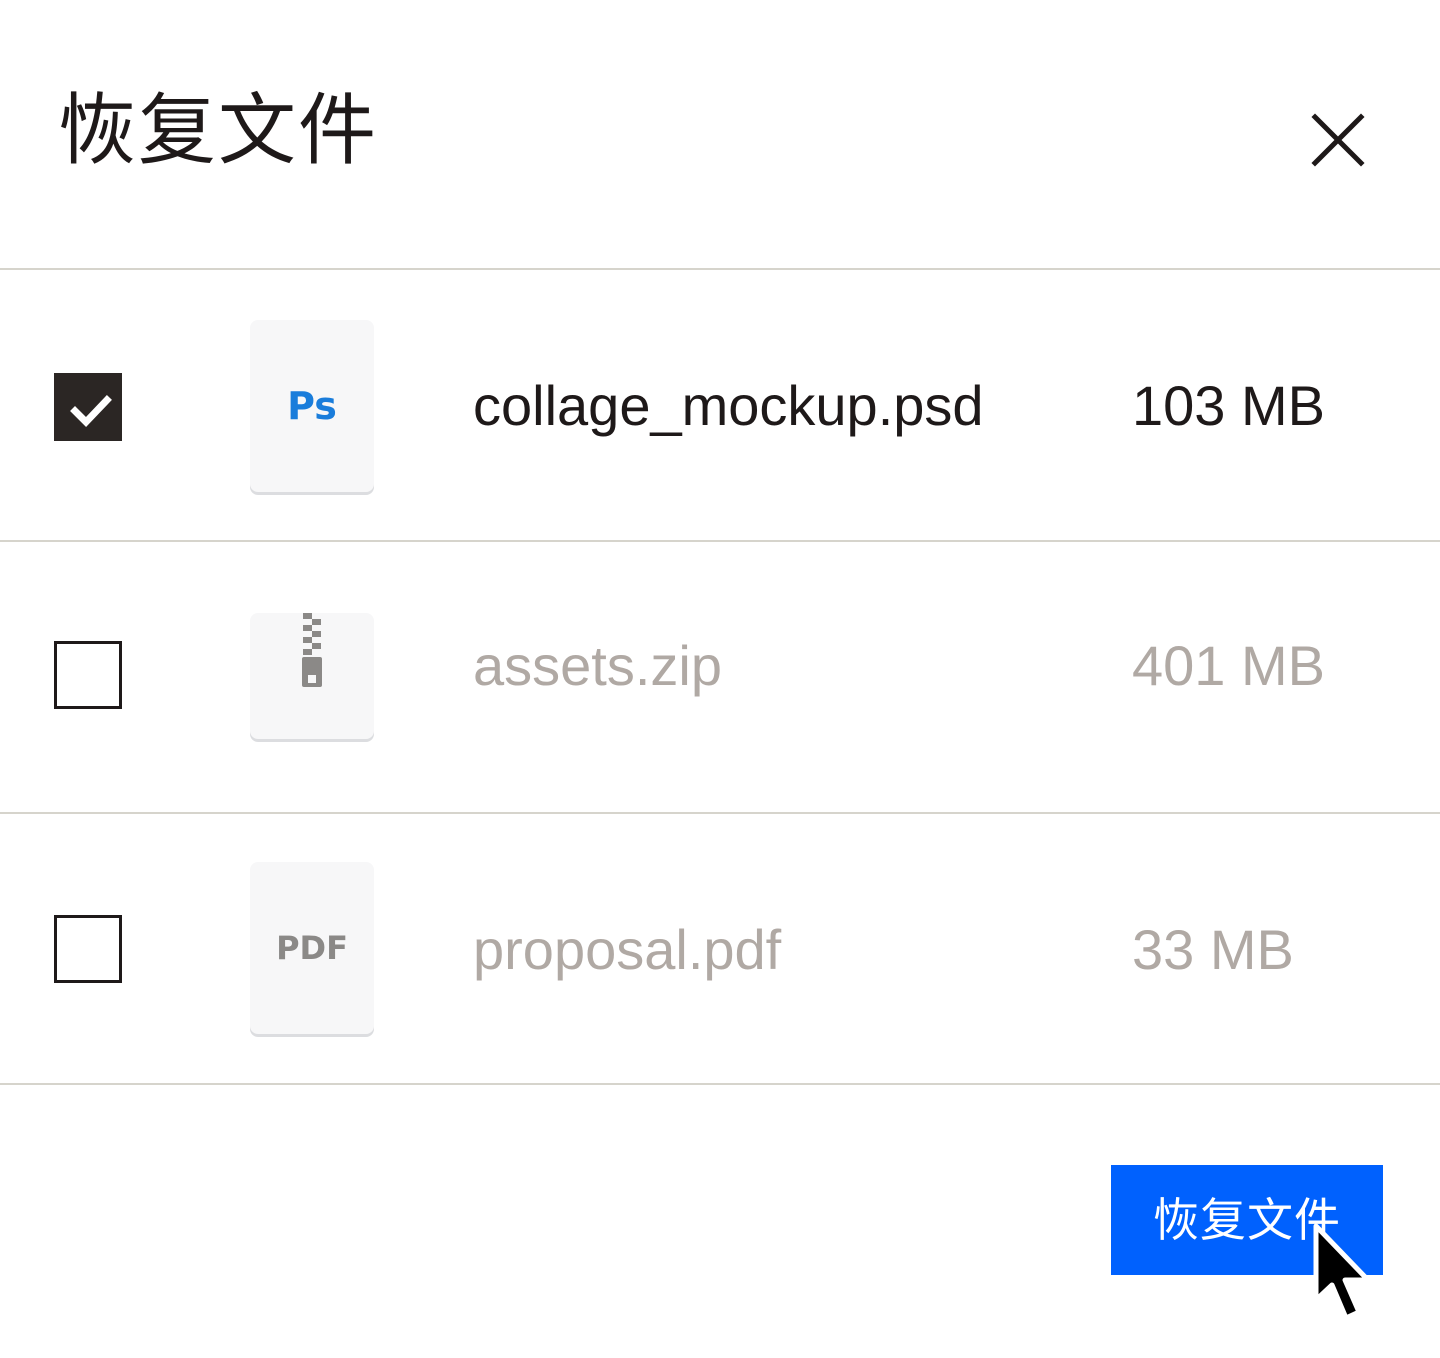 This screenshot has width=1440, height=1358. I want to click on file-name: collage_mockup.psd, so click(728, 405).